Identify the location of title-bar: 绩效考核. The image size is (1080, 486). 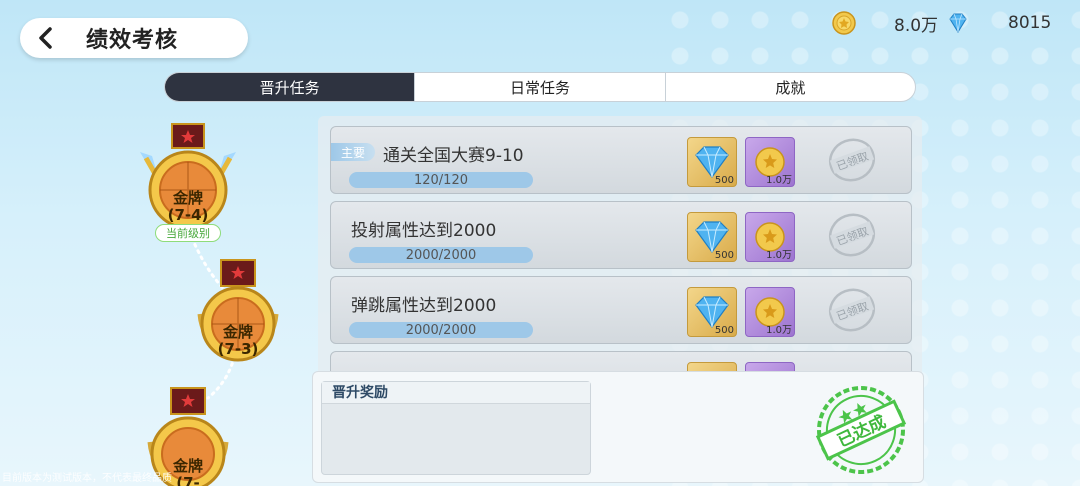
(134, 38).